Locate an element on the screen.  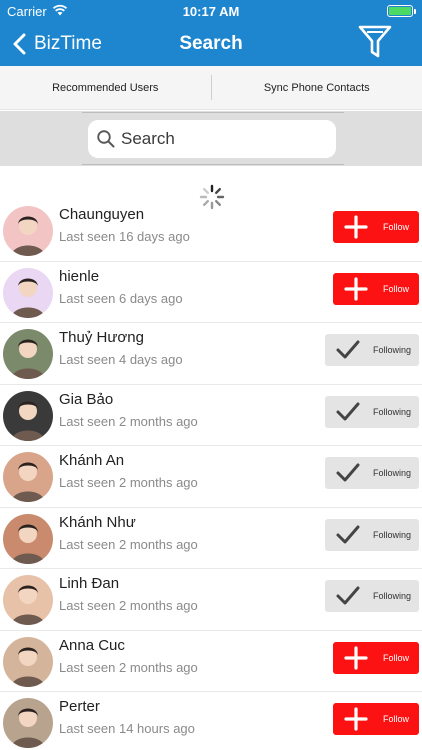
list-item: Gia Bảo Last seen 2 months ago Following is located at coordinates (211, 415).